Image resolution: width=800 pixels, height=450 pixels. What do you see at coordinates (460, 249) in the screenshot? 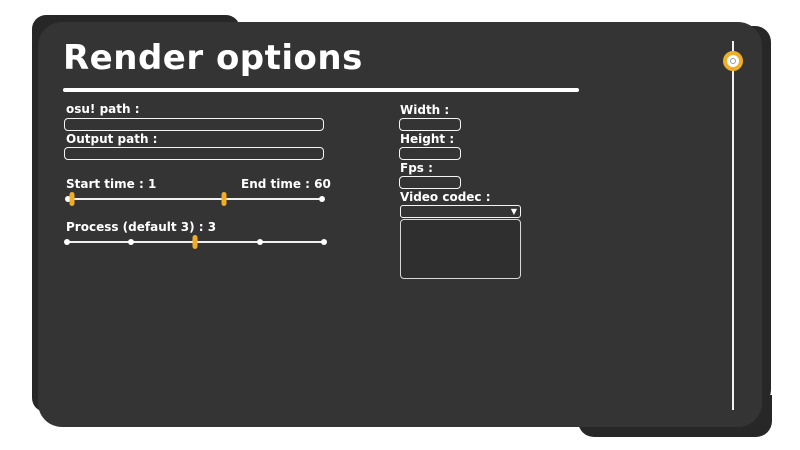
I see `video-codec-options-list` at bounding box center [460, 249].